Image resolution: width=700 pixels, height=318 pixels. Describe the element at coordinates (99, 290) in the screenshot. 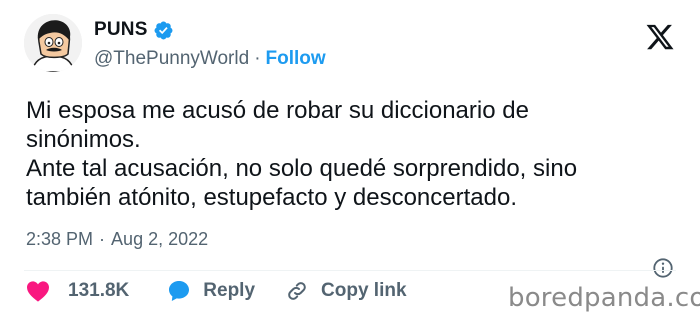

I see `like-count: 131.8K` at that location.